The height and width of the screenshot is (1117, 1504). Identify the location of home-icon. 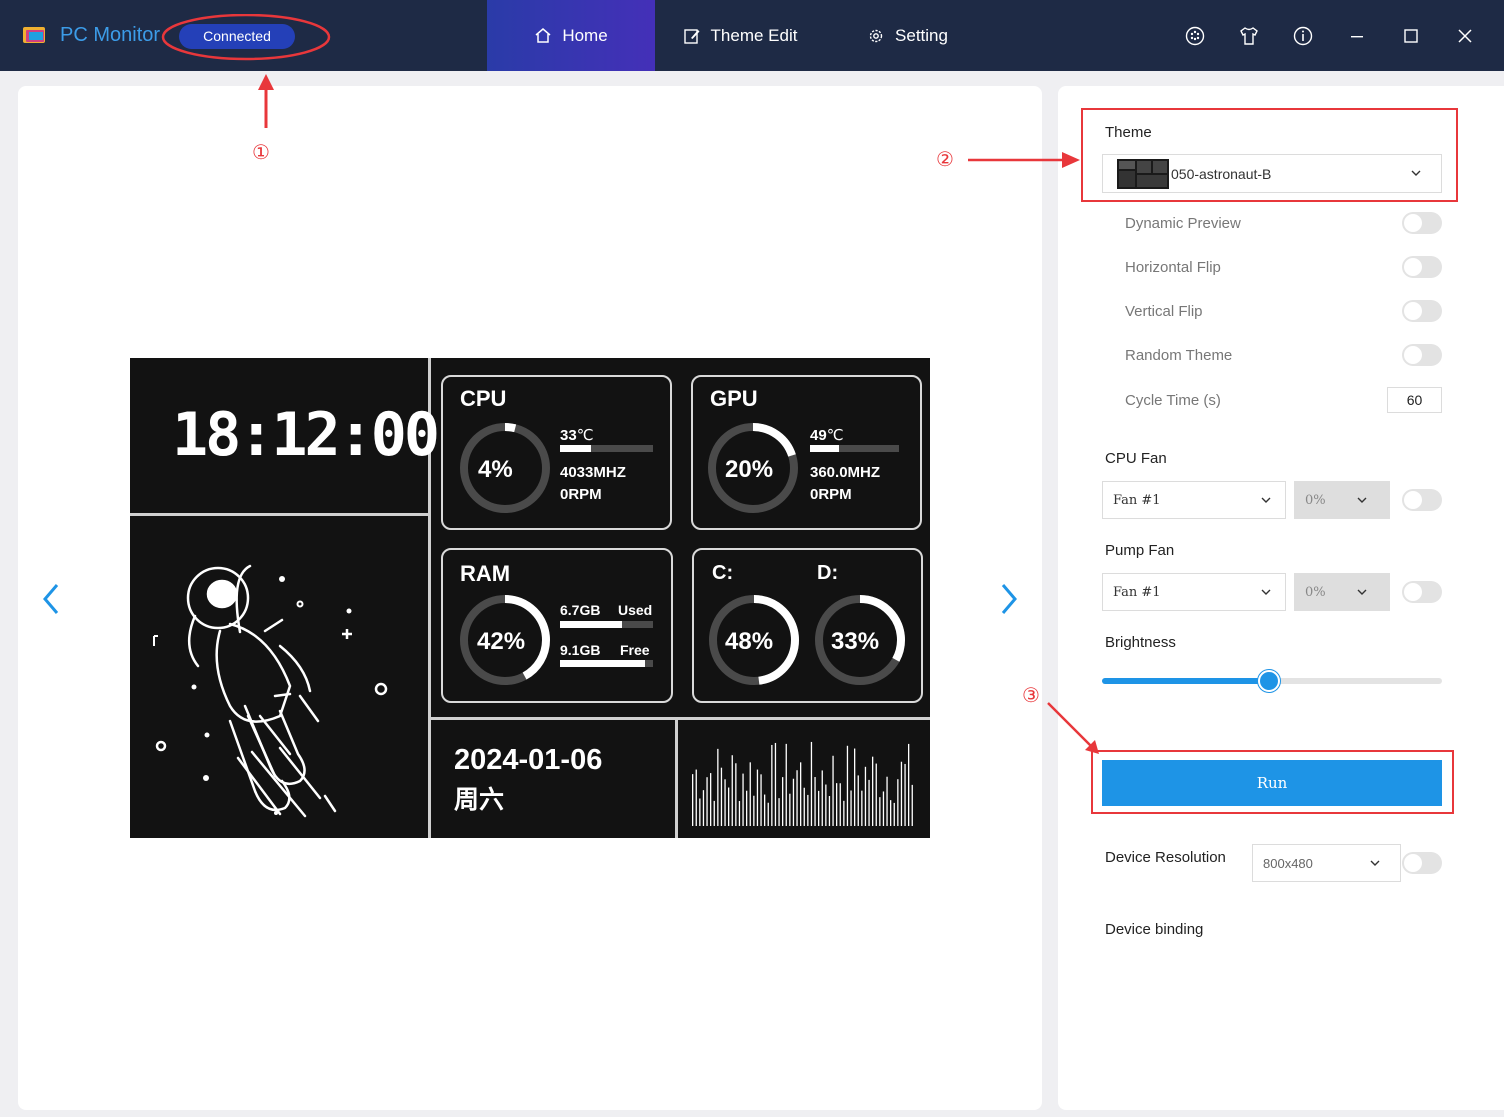
(543, 35).